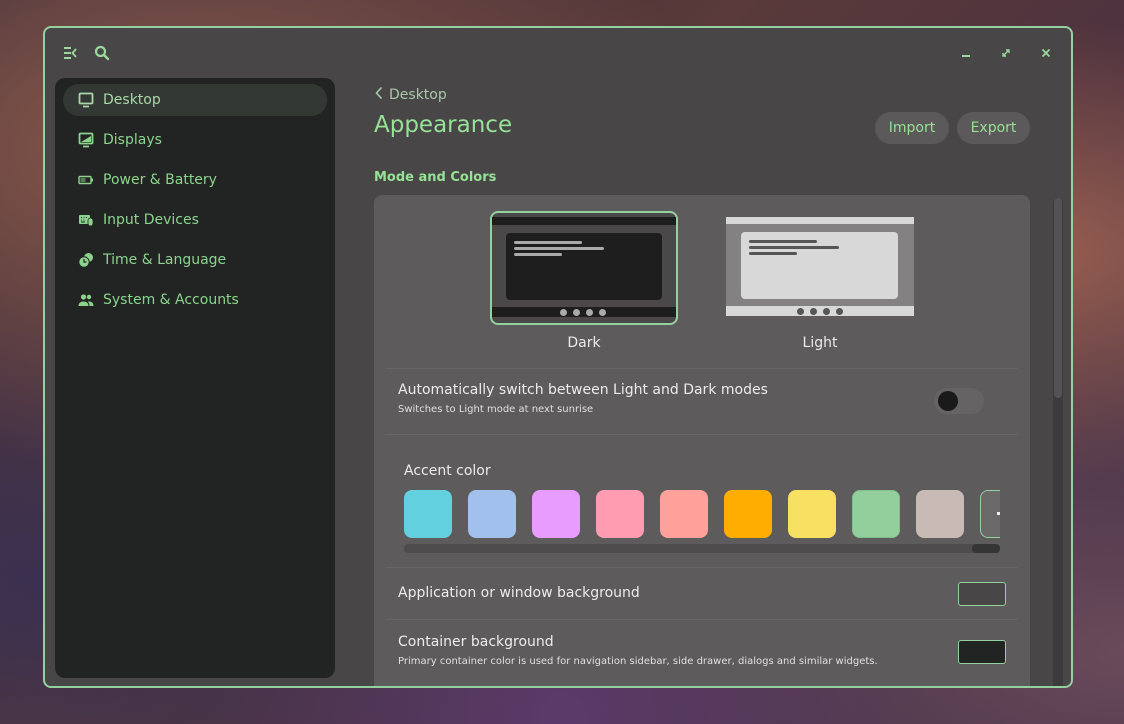 This screenshot has height=724, width=1124. I want to click on auto-switch-subtitle: Switches to Light mode at next sunrise, so click(496, 409).